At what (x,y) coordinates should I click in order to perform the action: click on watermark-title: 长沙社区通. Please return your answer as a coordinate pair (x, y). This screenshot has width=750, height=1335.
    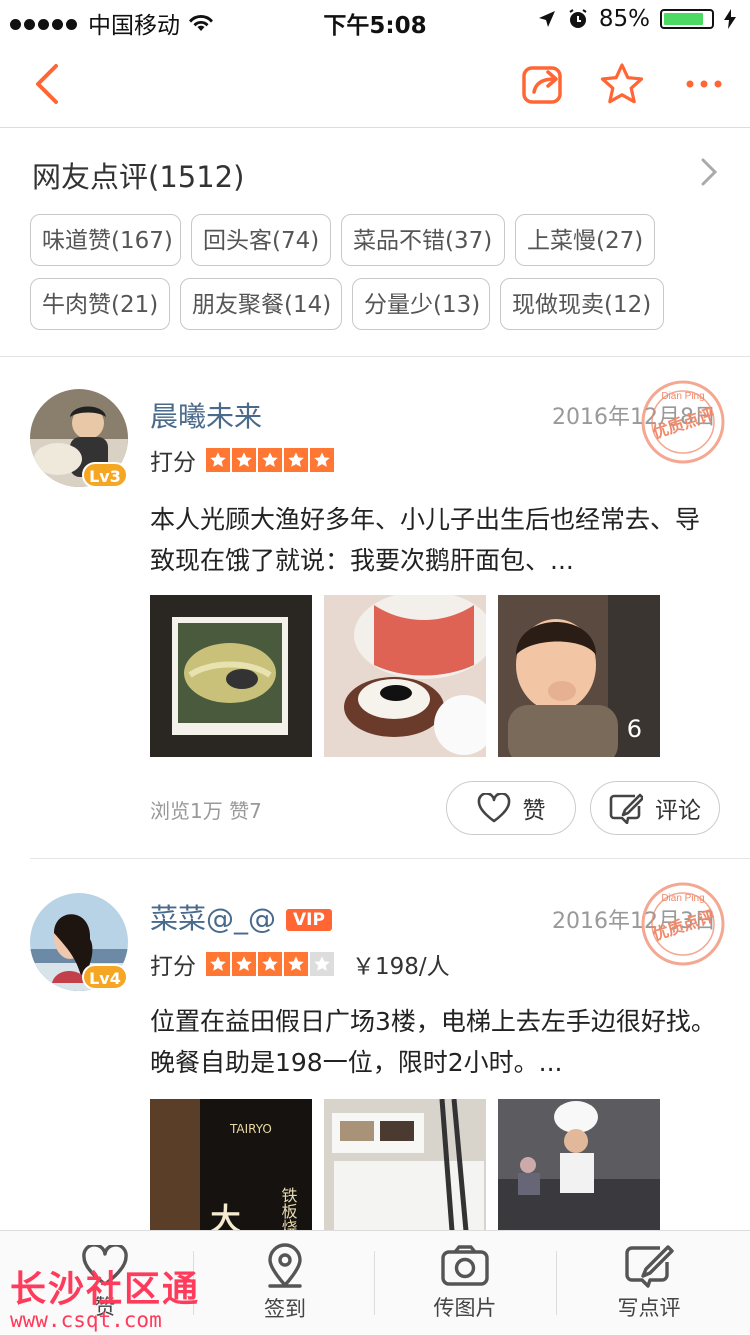
    Looking at the image, I should click on (105, 1289).